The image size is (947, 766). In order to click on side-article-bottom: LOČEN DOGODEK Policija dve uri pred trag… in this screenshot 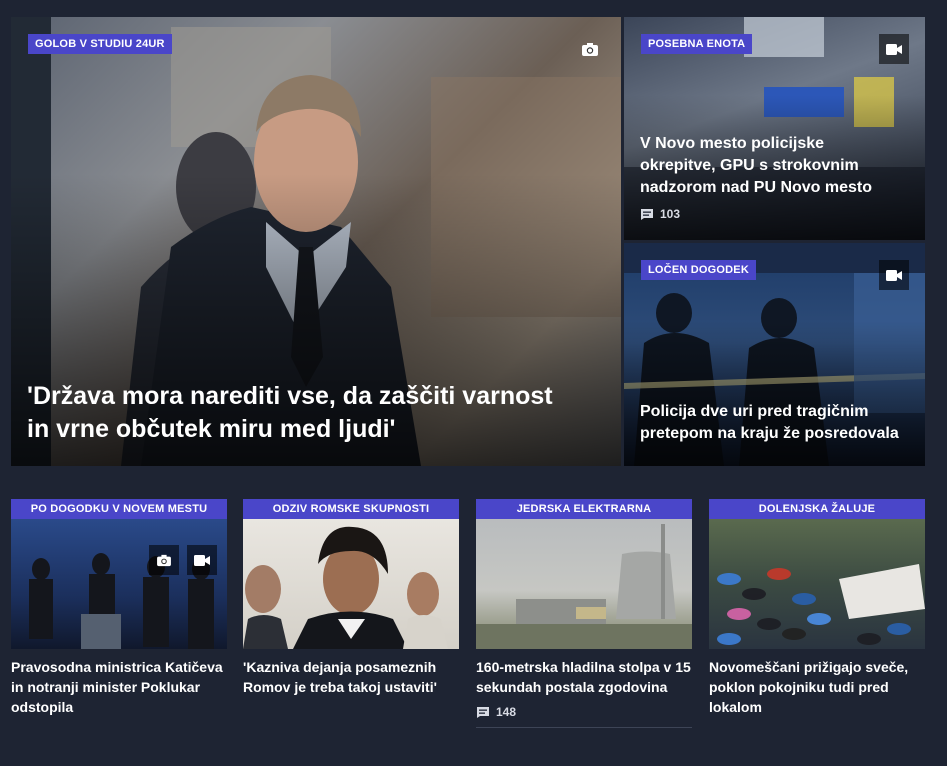, I will do `click(774, 354)`.